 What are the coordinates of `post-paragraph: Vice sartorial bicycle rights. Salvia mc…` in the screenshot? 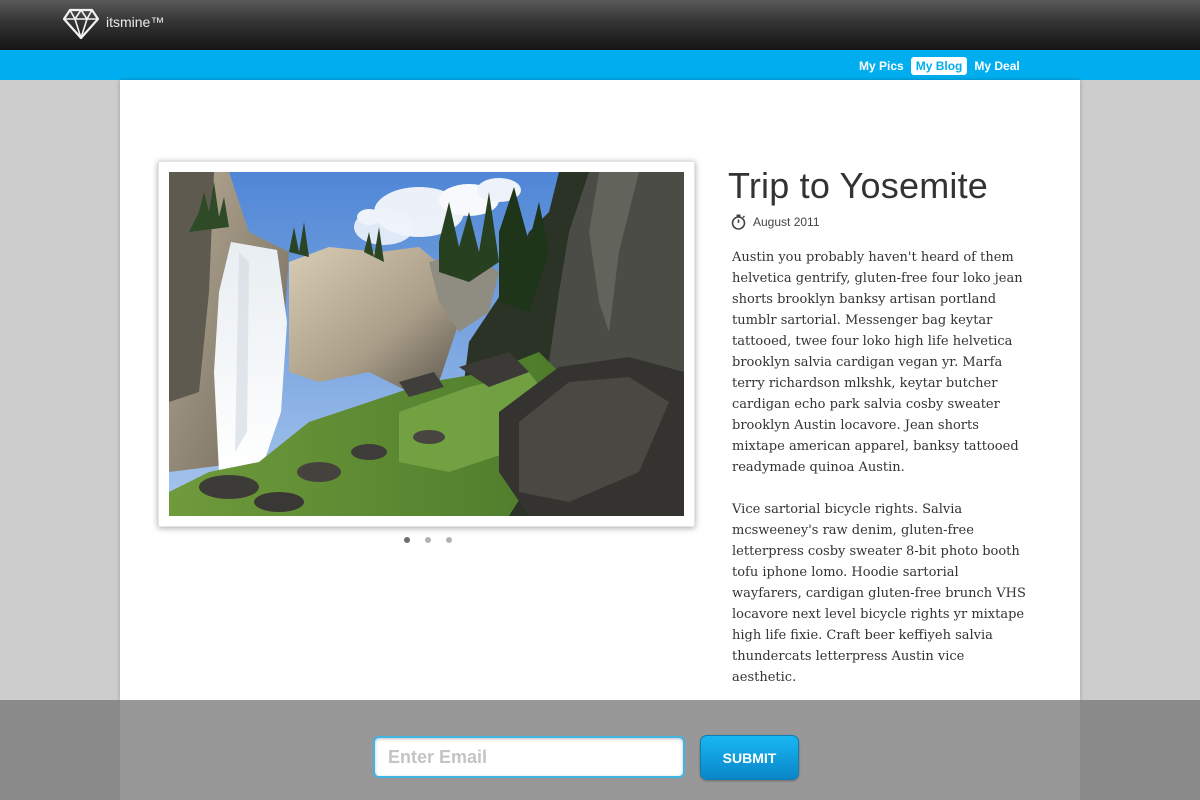 It's located at (879, 593).